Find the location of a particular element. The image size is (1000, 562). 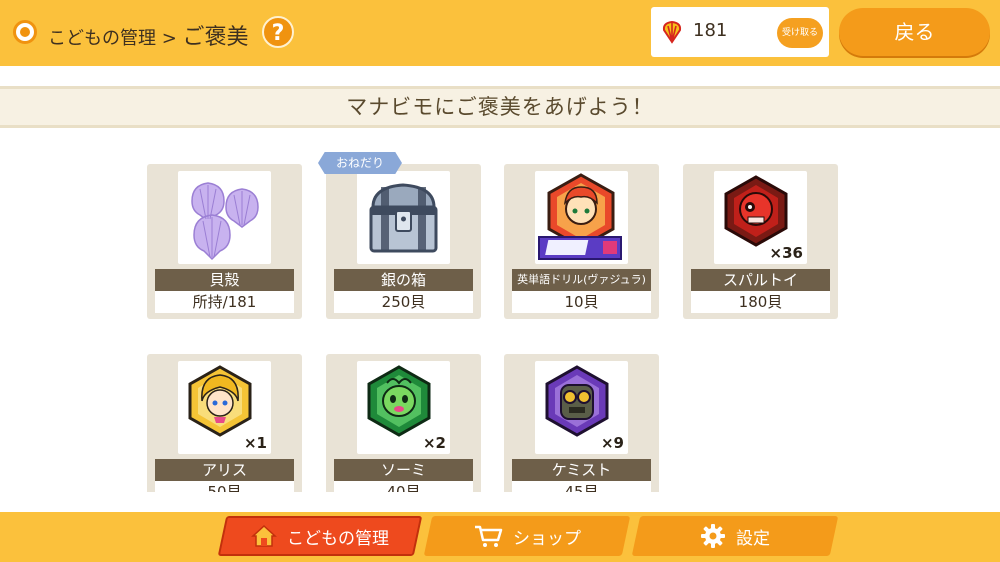

reward-card-english-drill: 英単語ドリル(ヴァジュラ) 10貝 is located at coordinates (581, 241).